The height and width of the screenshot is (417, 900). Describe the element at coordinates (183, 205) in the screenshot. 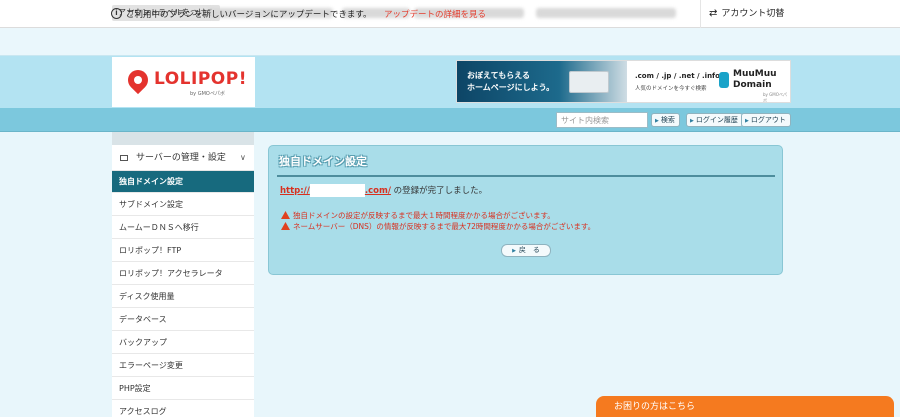

I see `sidebar-item-subdomain: サブドメイン設定` at that location.